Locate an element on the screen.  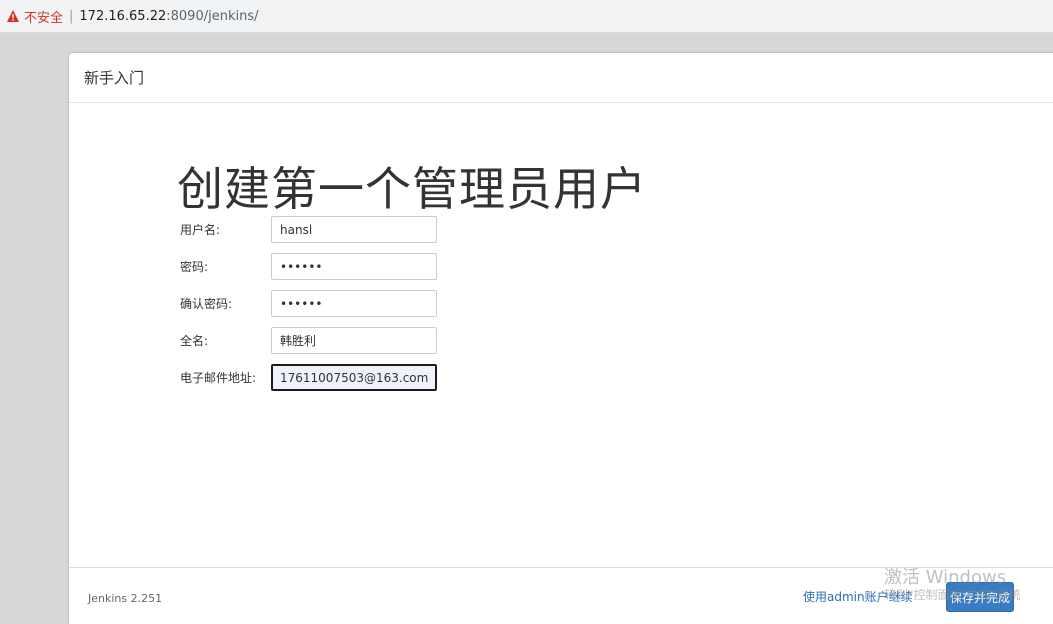
address-bar: 不安全 | 172.16.65.22:8090/jenkins/ is located at coordinates (526, 16).